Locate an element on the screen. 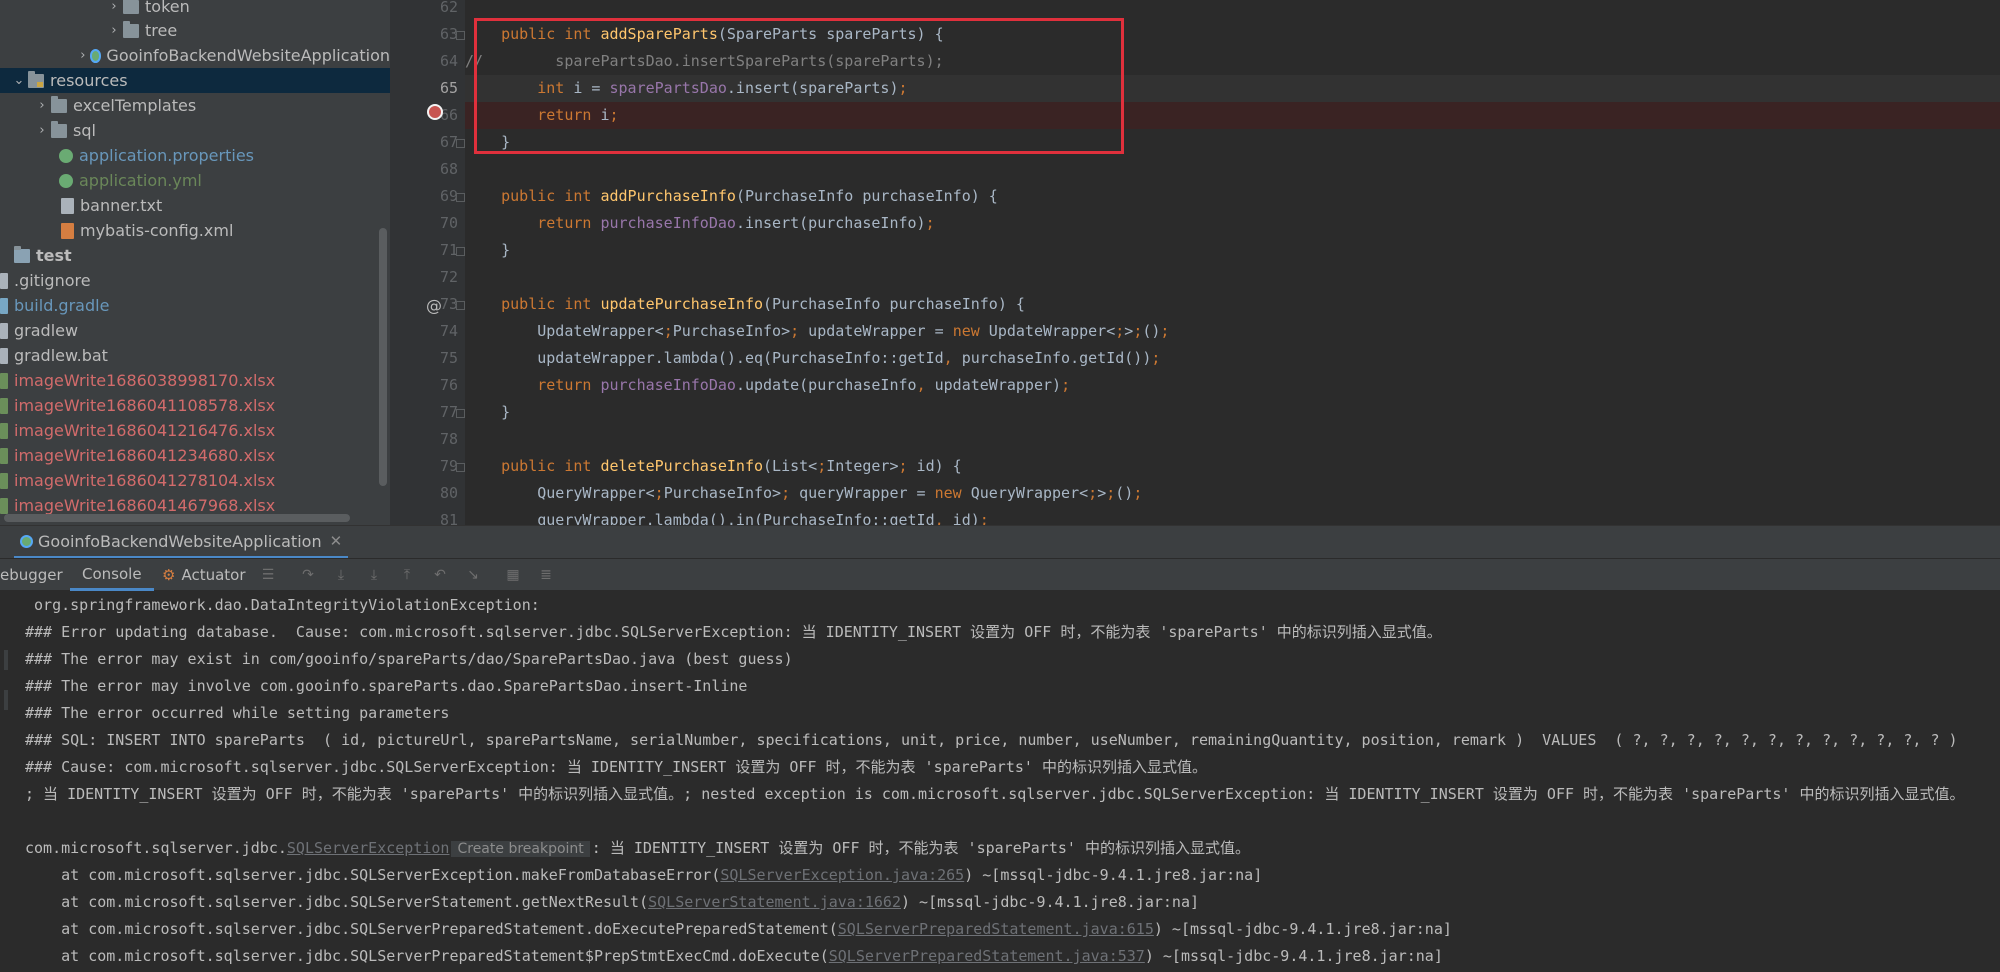  tree-item-xlsx: imageWrite1686041278104.xlsx is located at coordinates (195, 480).